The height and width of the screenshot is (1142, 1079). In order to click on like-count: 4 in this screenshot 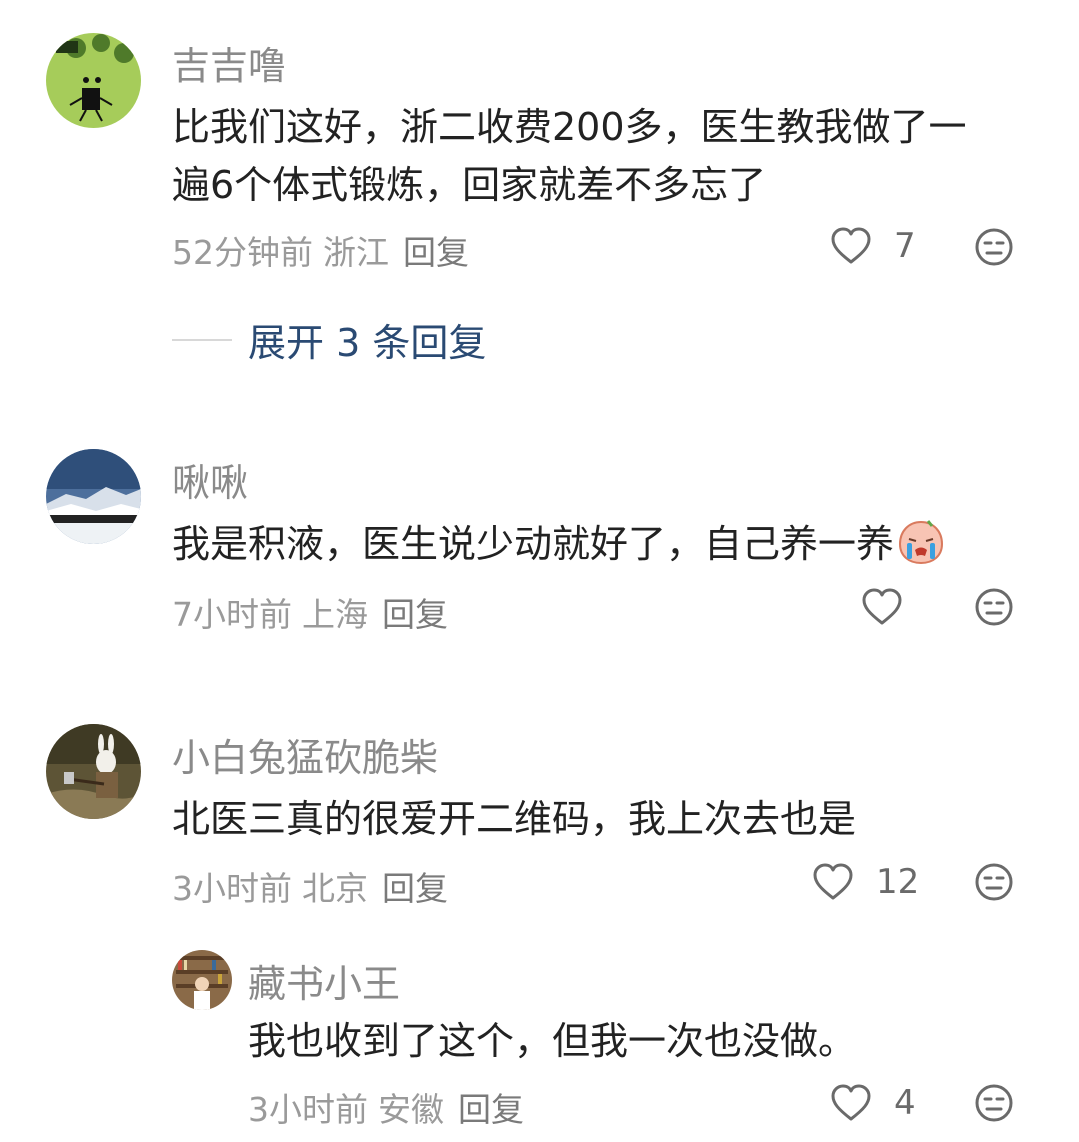, I will do `click(905, 1103)`.